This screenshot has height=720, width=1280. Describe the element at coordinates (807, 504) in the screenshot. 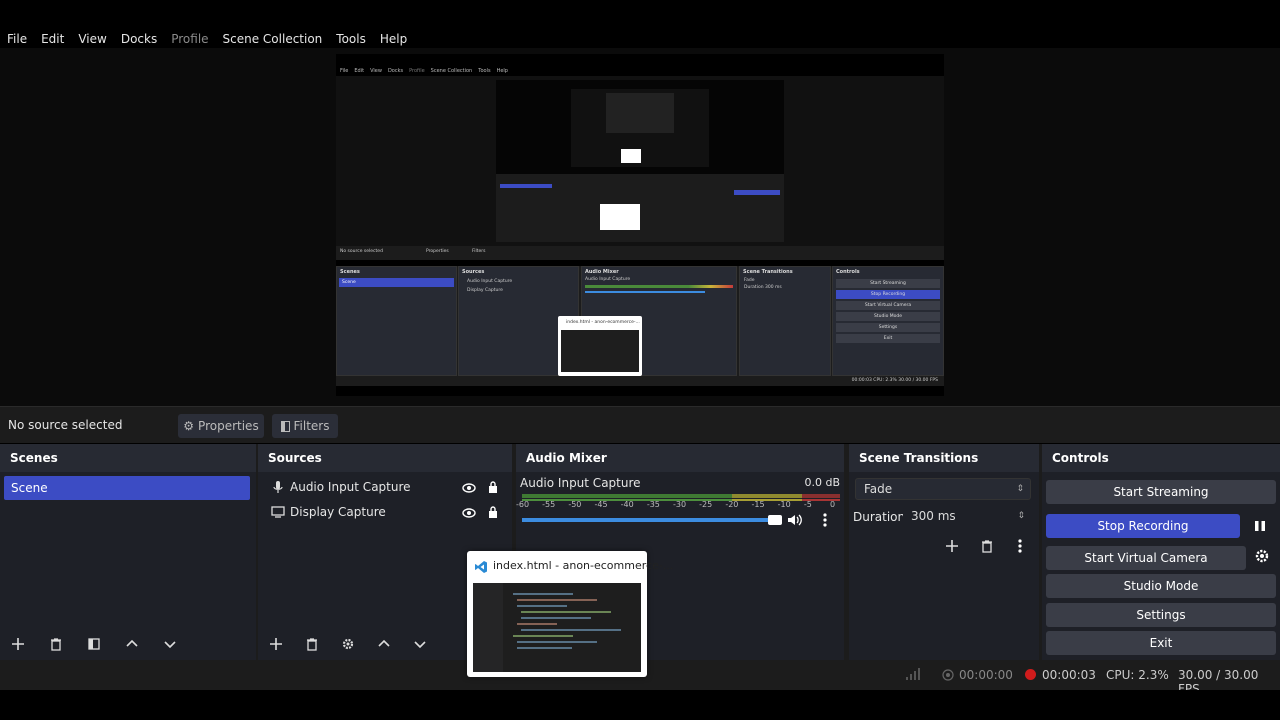

I see `mixer-tick-label: -5` at that location.